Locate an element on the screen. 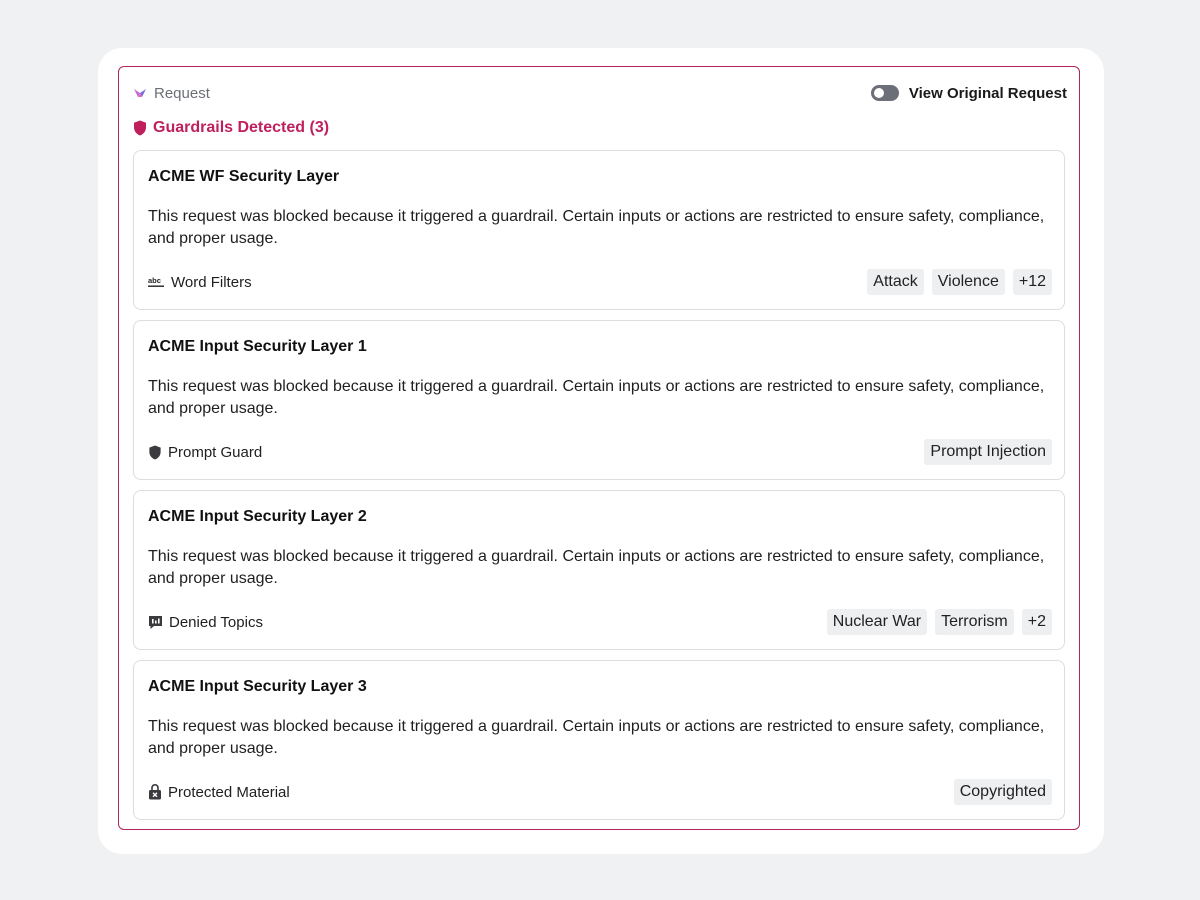 Image resolution: width=1200 pixels, height=900 pixels. card-footer: Prompt Guard Prompt Injection is located at coordinates (600, 452).